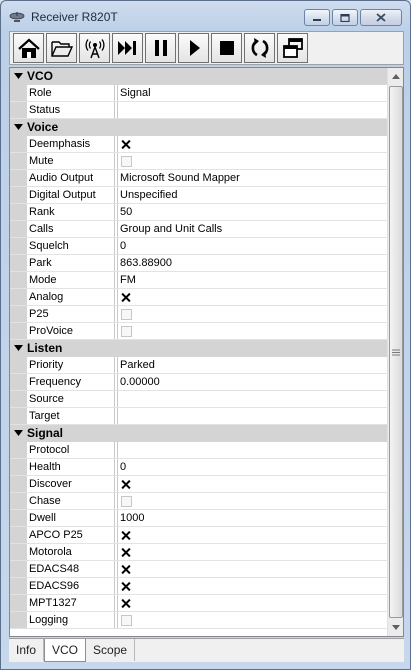 Image resolution: width=411 pixels, height=670 pixels. I want to click on pause-button, so click(160, 48).